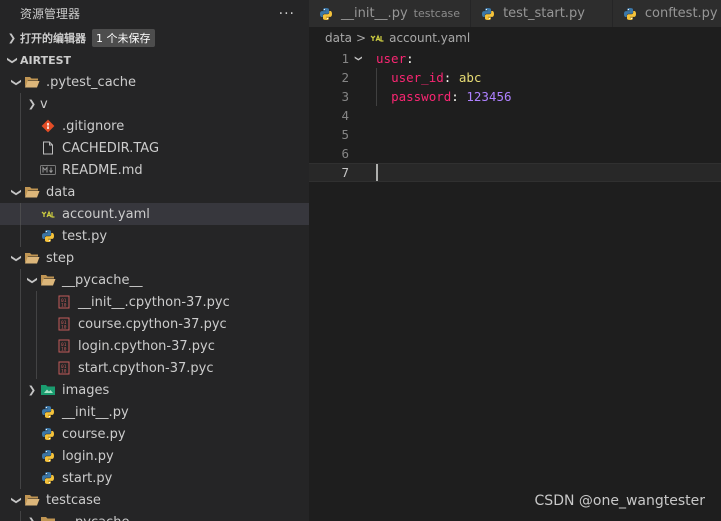 The image size is (721, 521). I want to click on fold-chevron-icon: ❯, so click(358, 58).